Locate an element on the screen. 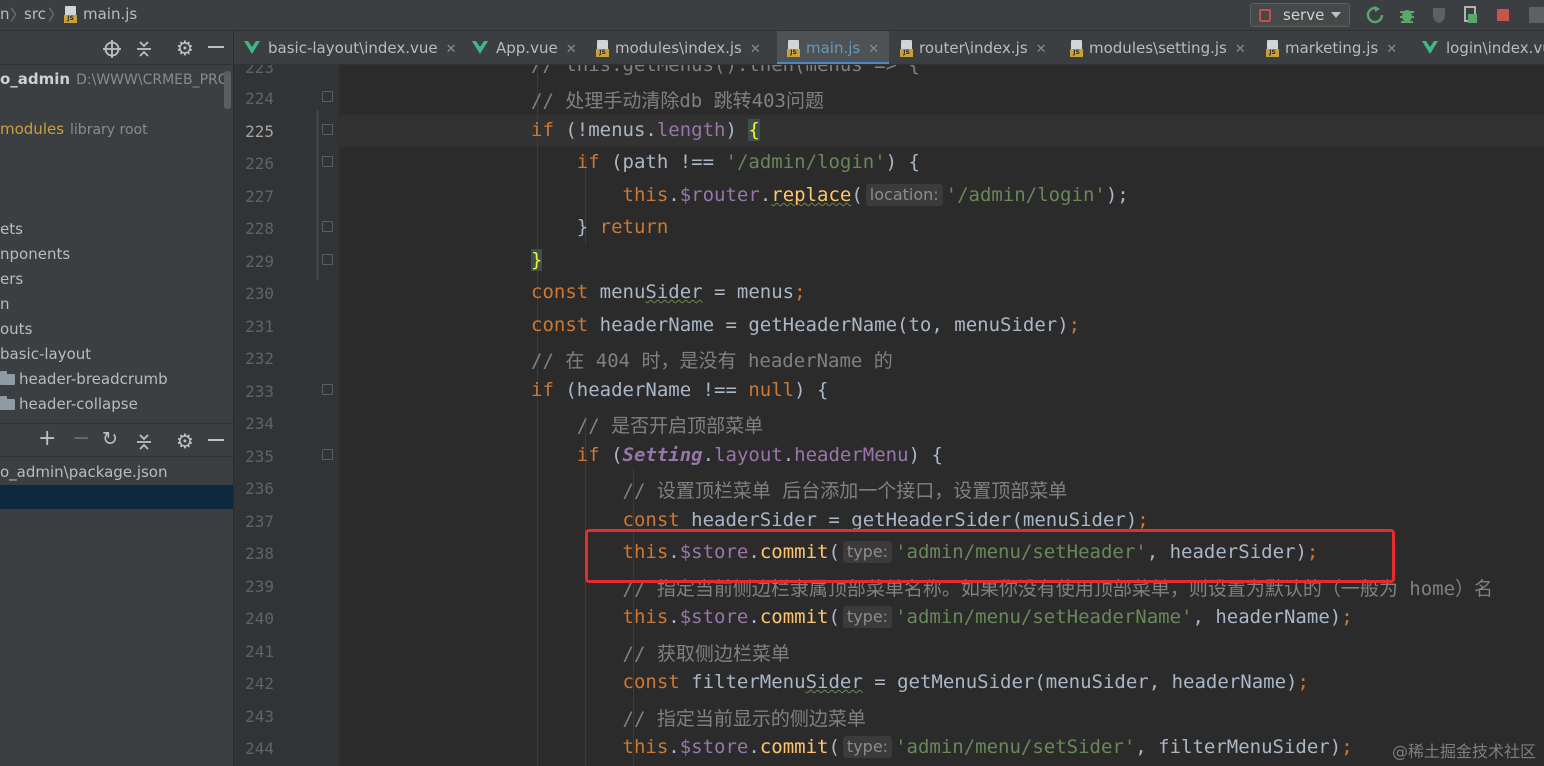 This screenshot has height=766, width=1544. npm-package-item: o_admin\package.json is located at coordinates (84, 472).